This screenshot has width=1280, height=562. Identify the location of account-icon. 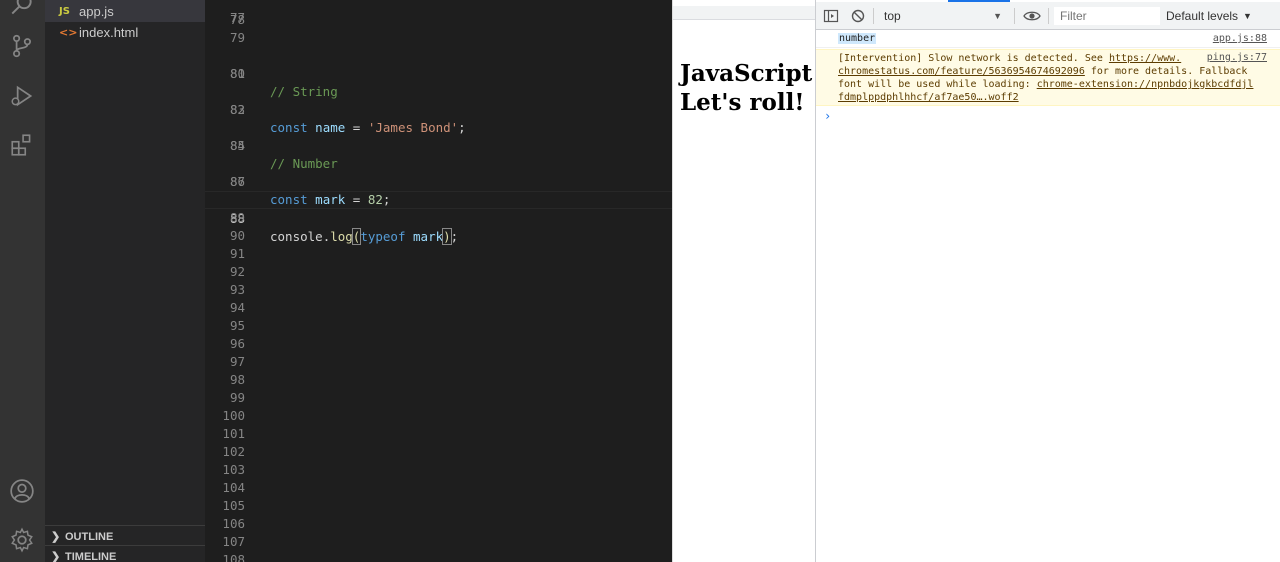
(22, 491).